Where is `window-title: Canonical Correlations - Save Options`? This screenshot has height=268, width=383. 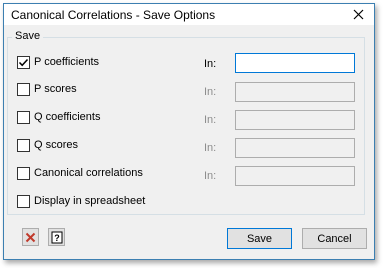 window-title: Canonical Correlations - Save Options is located at coordinates (113, 15).